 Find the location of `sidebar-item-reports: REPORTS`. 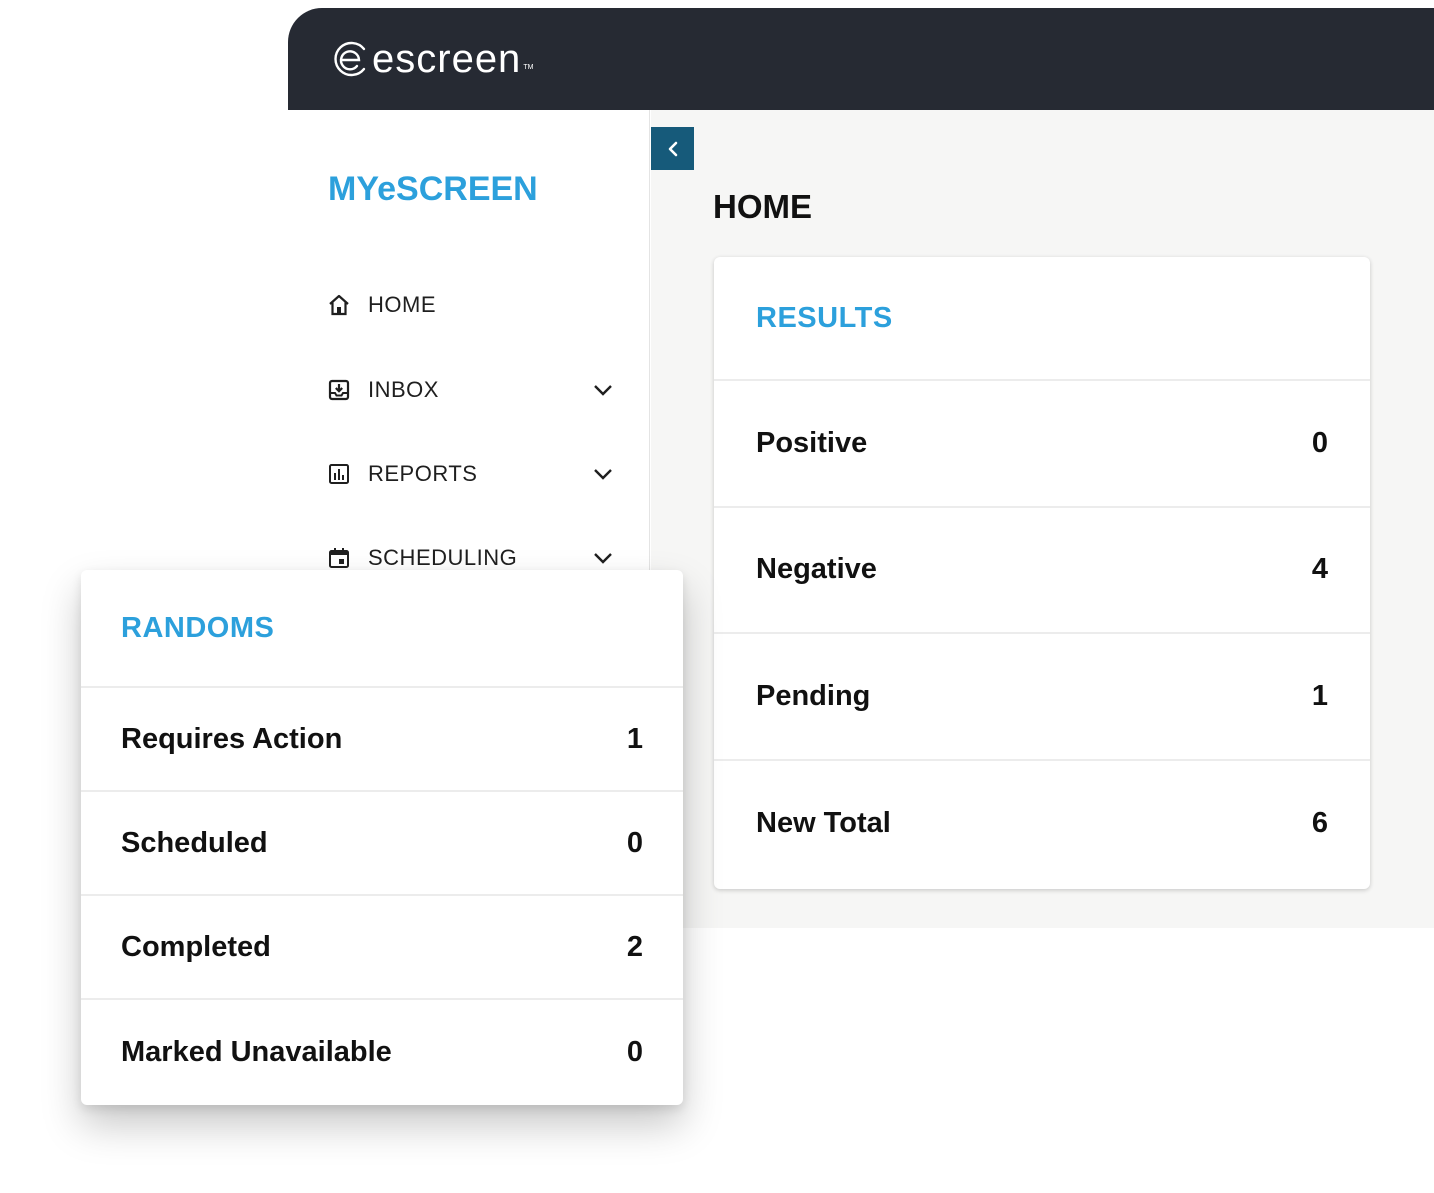

sidebar-item-reports: REPORTS is located at coordinates (471, 474).